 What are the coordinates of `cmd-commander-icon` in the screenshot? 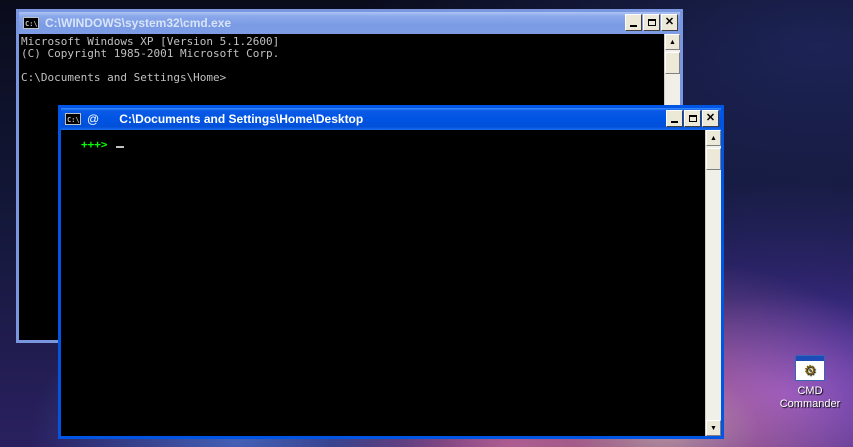 It's located at (810, 368).